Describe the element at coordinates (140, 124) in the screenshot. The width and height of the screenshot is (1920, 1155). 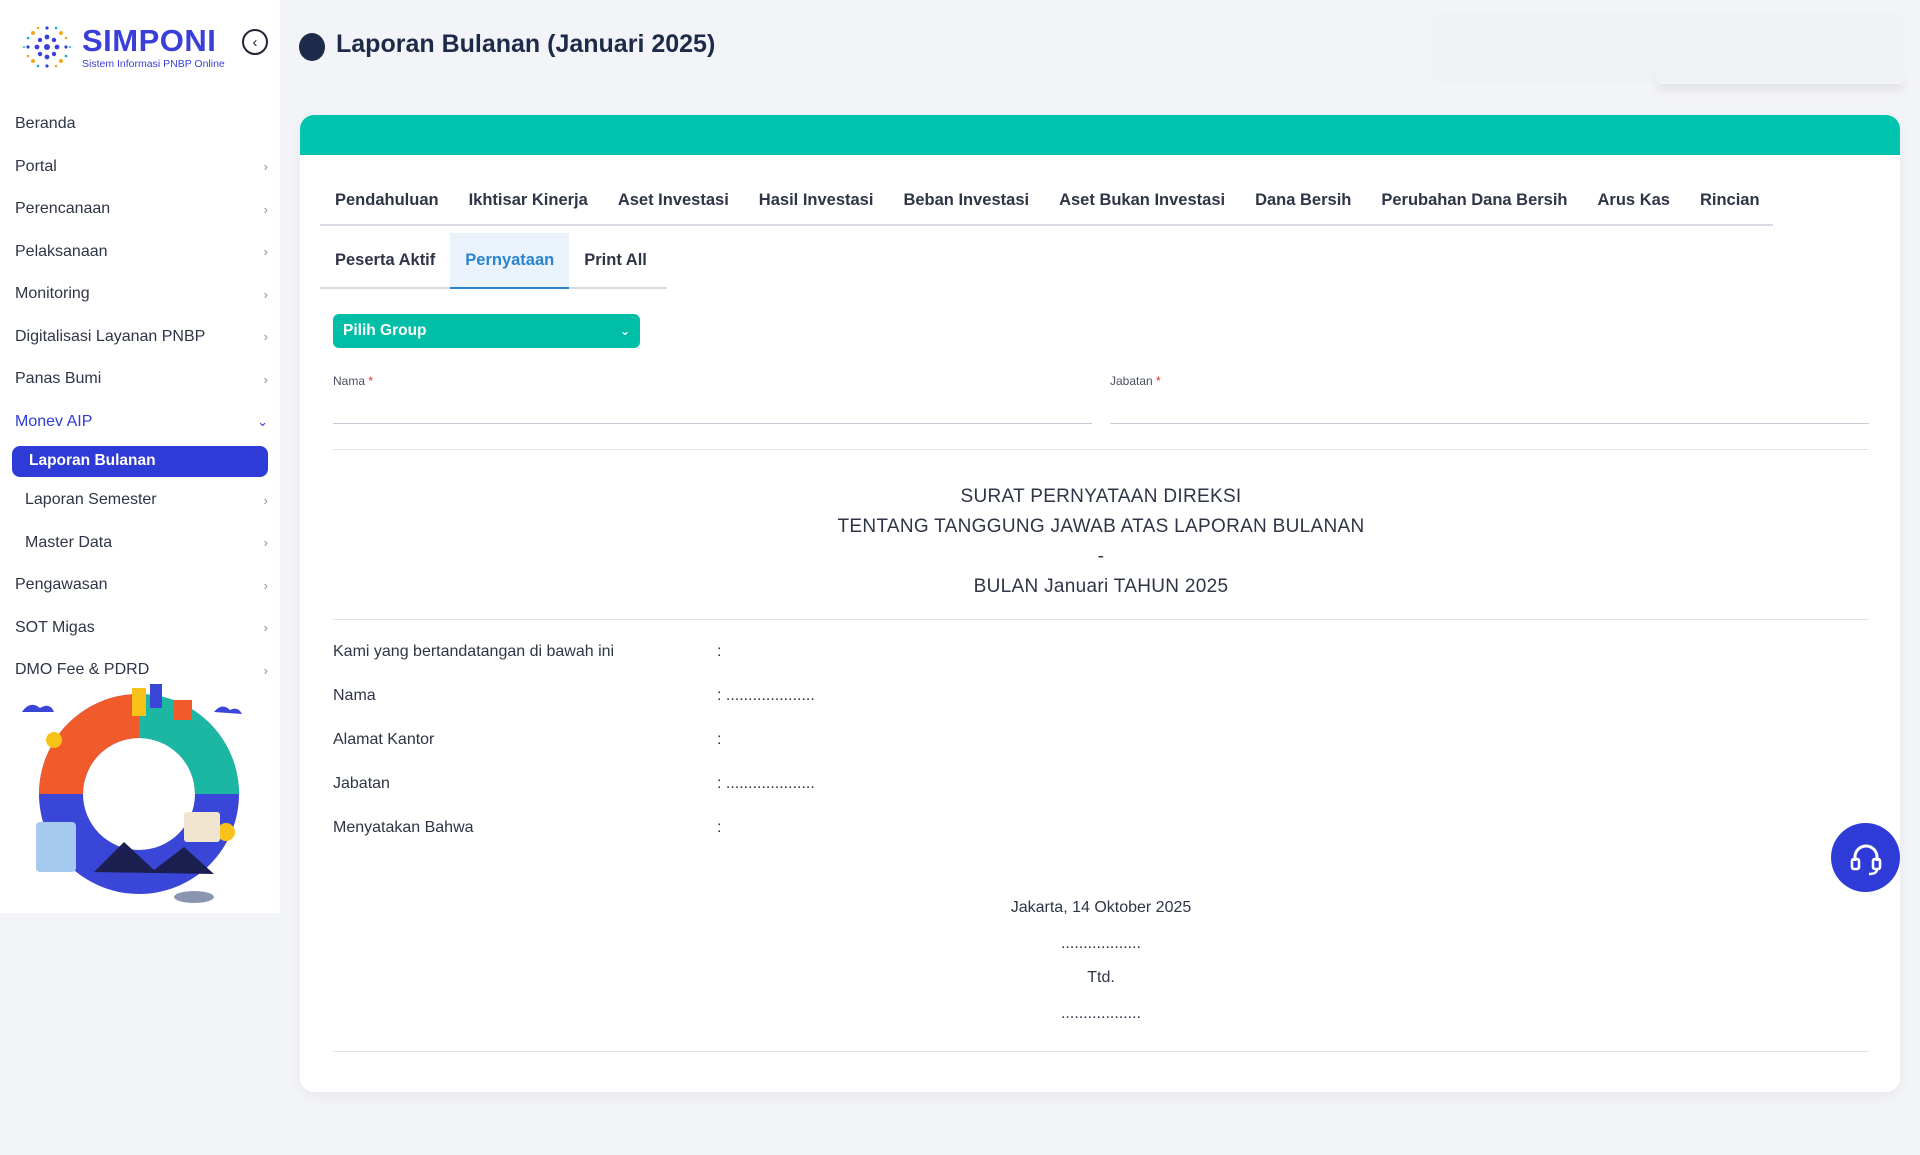
I see `sidebar-item-beranda: Beranda` at that location.